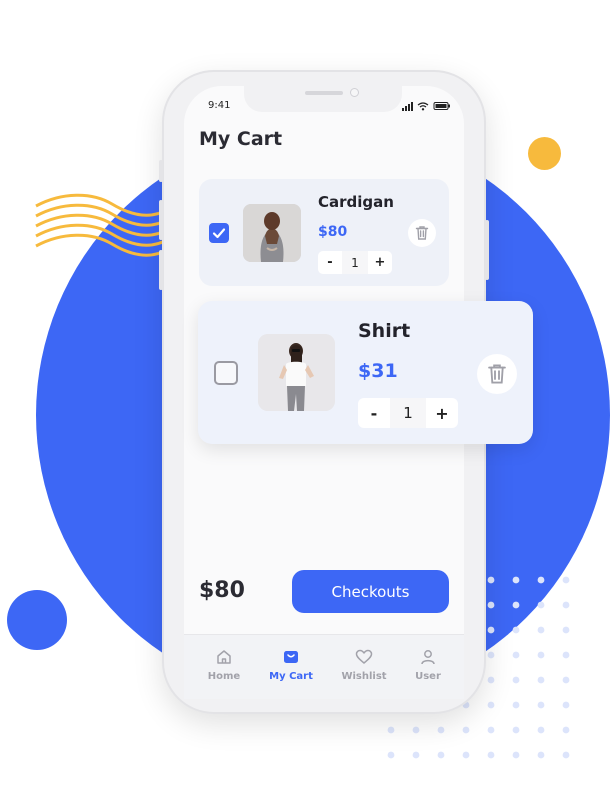 This screenshot has width=610, height=786. I want to click on phone-speaker, so click(324, 93).